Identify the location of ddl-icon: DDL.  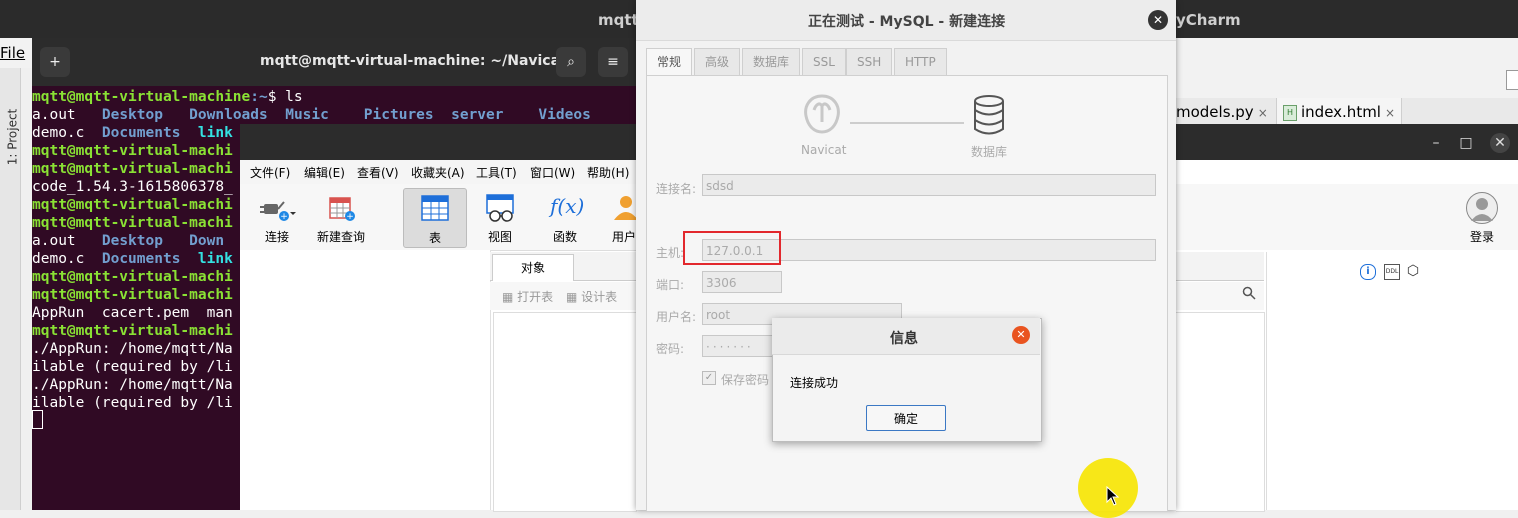
(1392, 272).